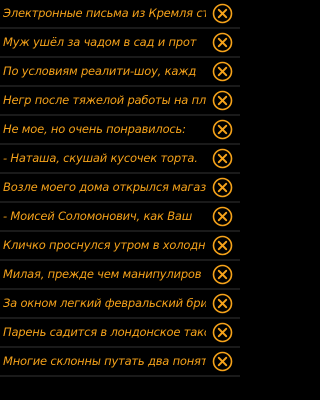 The width and height of the screenshot is (320, 400). Describe the element at coordinates (104, 158) in the screenshot. I see `list-item-text: - Наташа, скушай кусочек торта.` at that location.